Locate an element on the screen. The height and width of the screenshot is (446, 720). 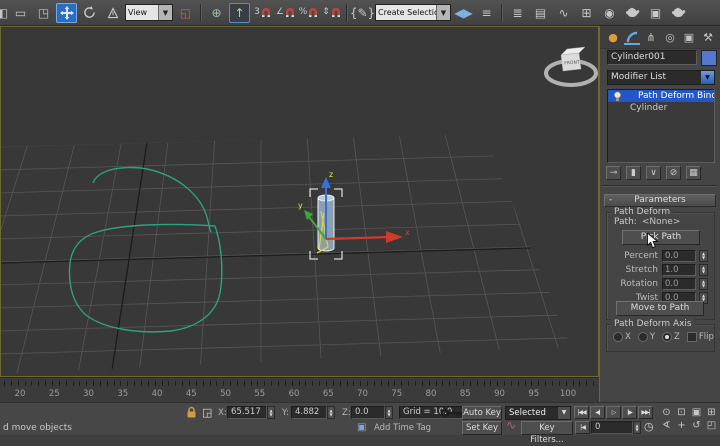
time-configuration-icon: ◷ is located at coordinates (649, 426).